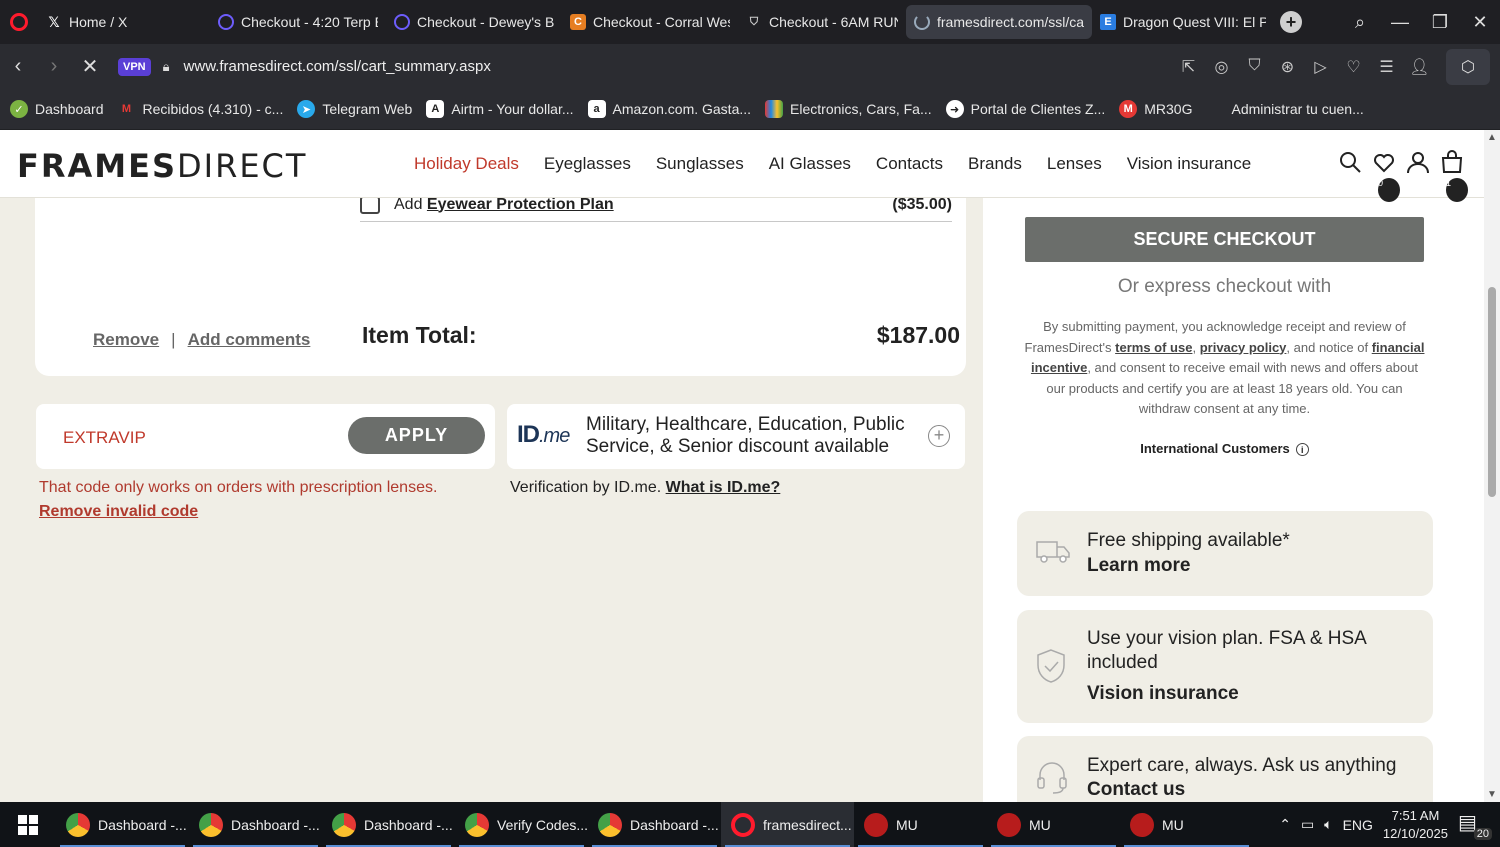 This screenshot has width=1500, height=847. I want to click on expand-plus-icon: +, so click(939, 436).